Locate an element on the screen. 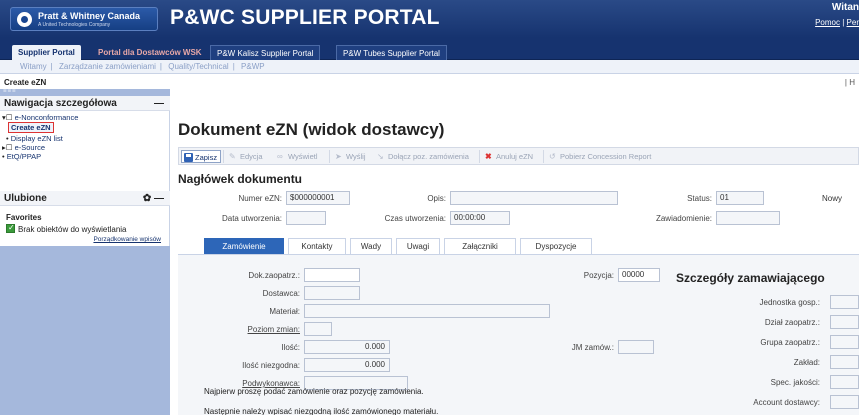  spec-field is located at coordinates (844, 382).